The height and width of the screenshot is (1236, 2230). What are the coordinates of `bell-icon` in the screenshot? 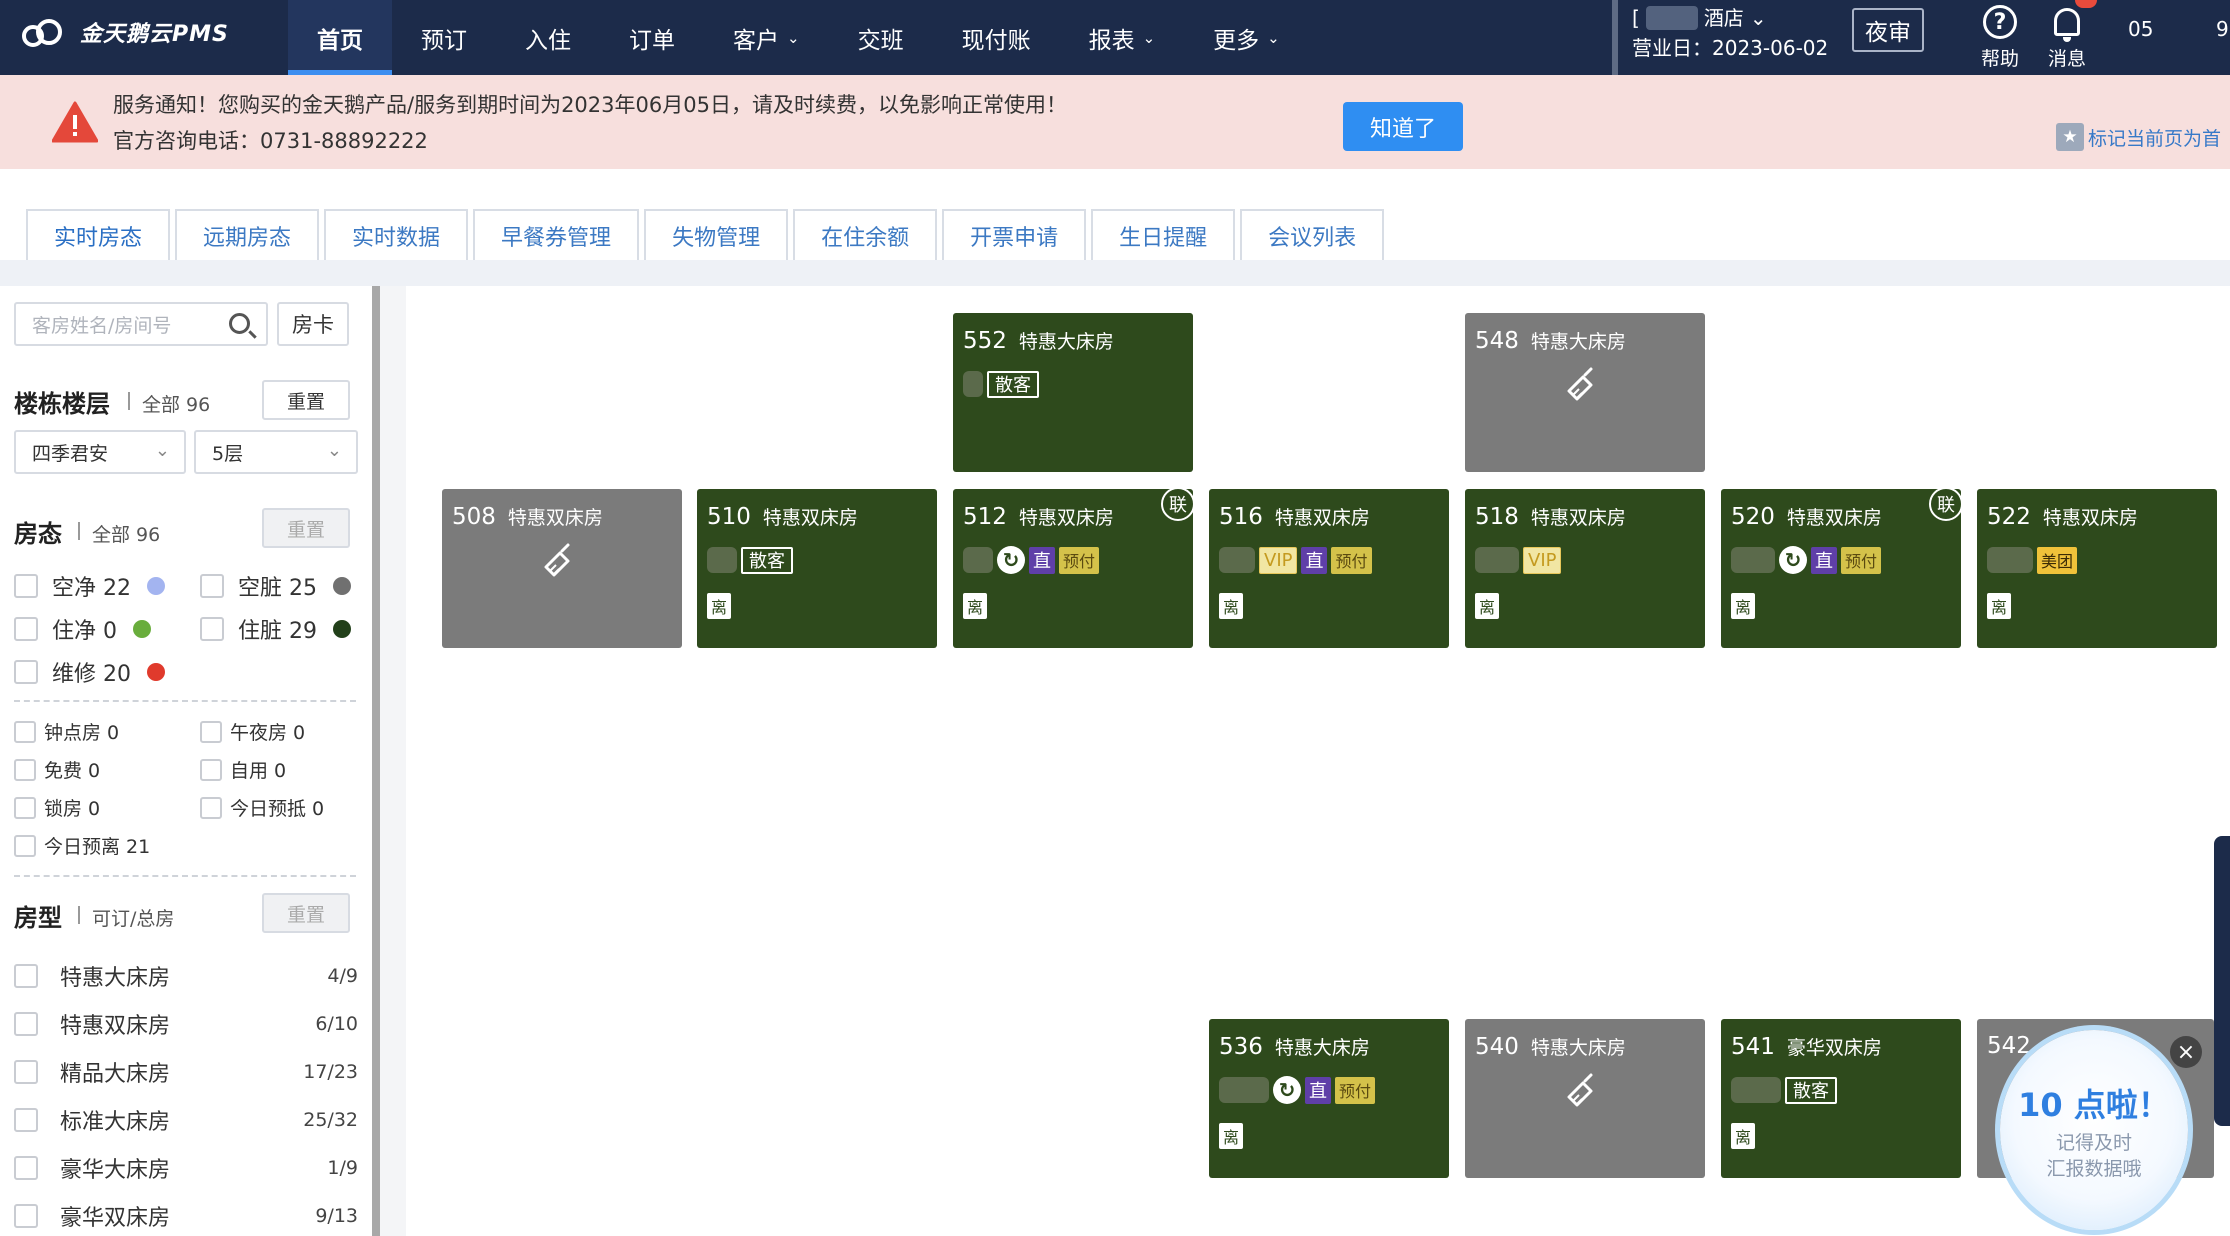 It's located at (2067, 25).